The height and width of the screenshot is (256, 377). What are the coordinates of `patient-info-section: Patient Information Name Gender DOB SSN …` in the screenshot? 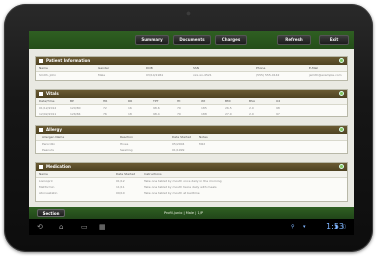 It's located at (191, 68).